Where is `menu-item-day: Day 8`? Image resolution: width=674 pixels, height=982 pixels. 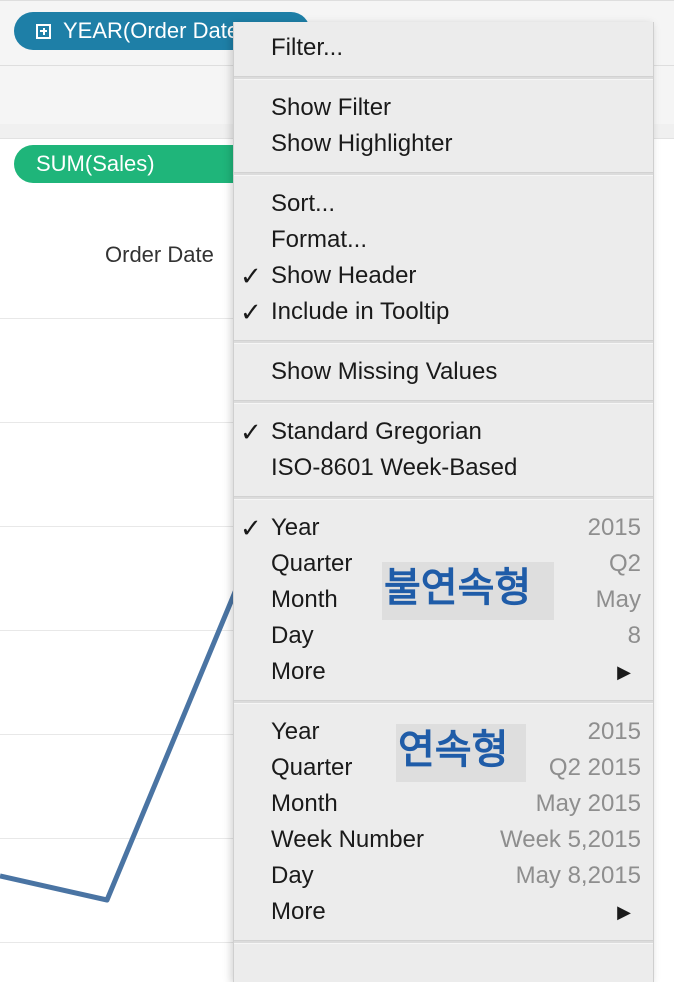 menu-item-day: Day 8 is located at coordinates (443, 636).